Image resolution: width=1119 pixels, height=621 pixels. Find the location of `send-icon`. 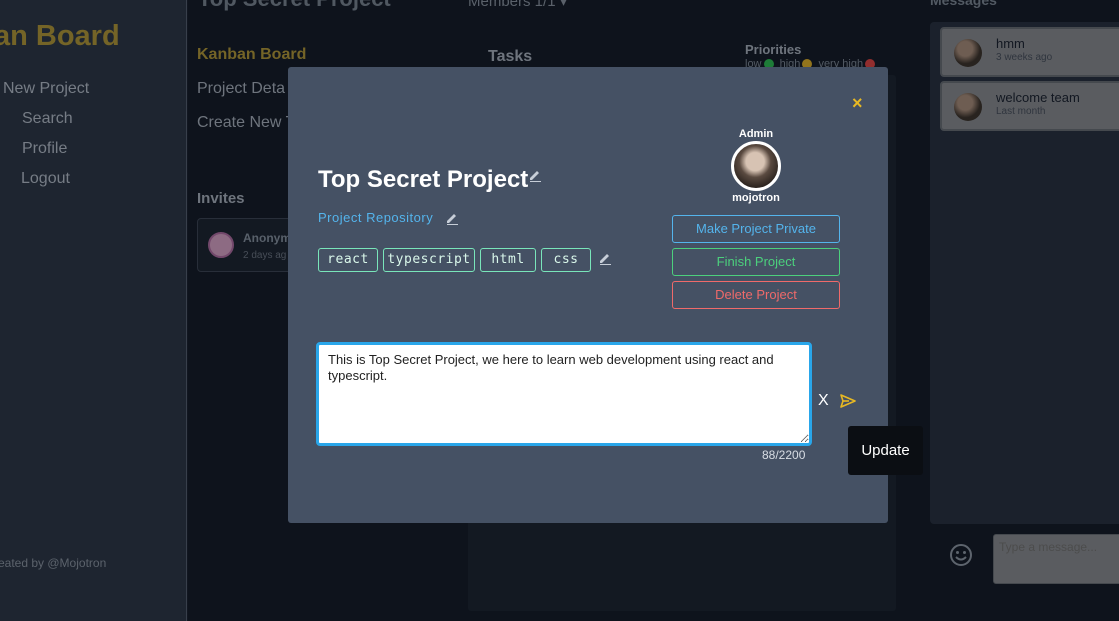

send-icon is located at coordinates (848, 401).